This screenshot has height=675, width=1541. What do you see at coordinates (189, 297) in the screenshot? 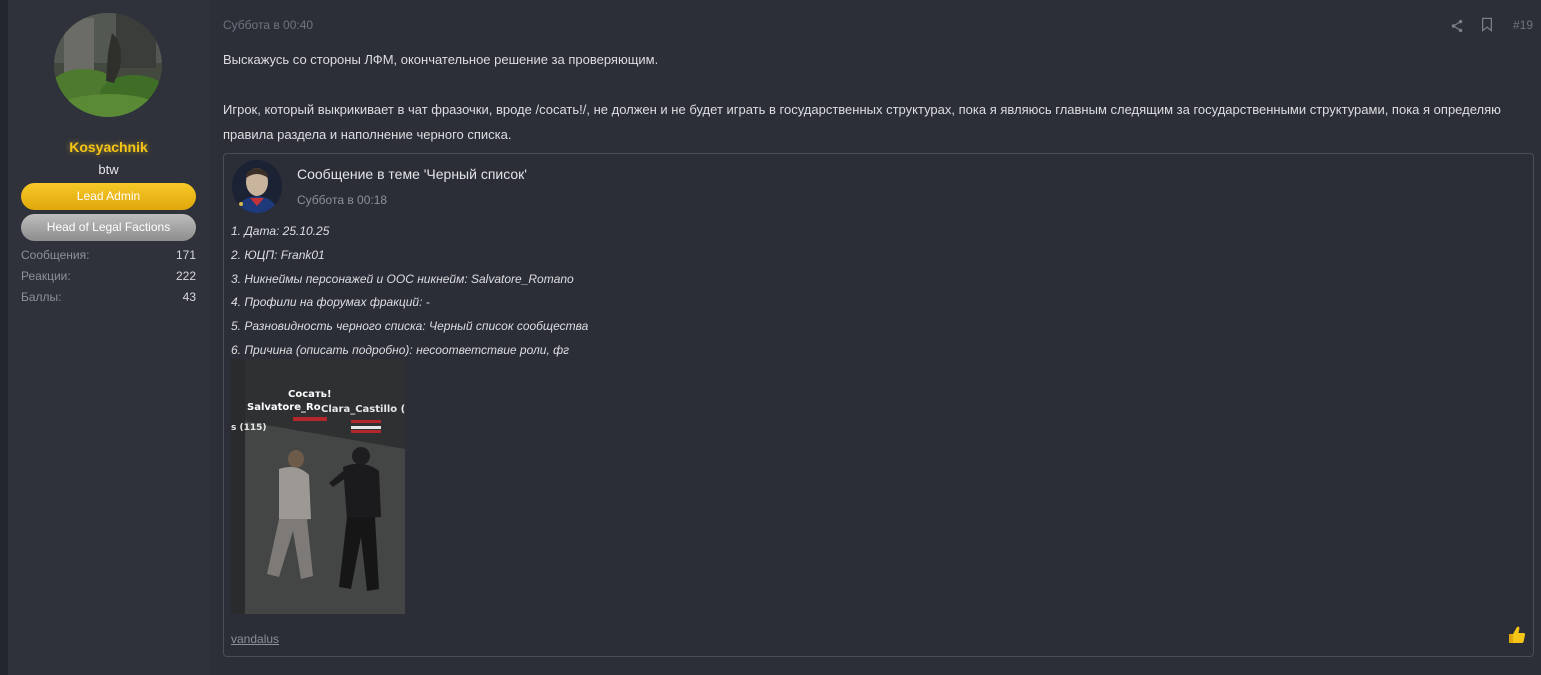
I see `stat-value: 43` at bounding box center [189, 297].